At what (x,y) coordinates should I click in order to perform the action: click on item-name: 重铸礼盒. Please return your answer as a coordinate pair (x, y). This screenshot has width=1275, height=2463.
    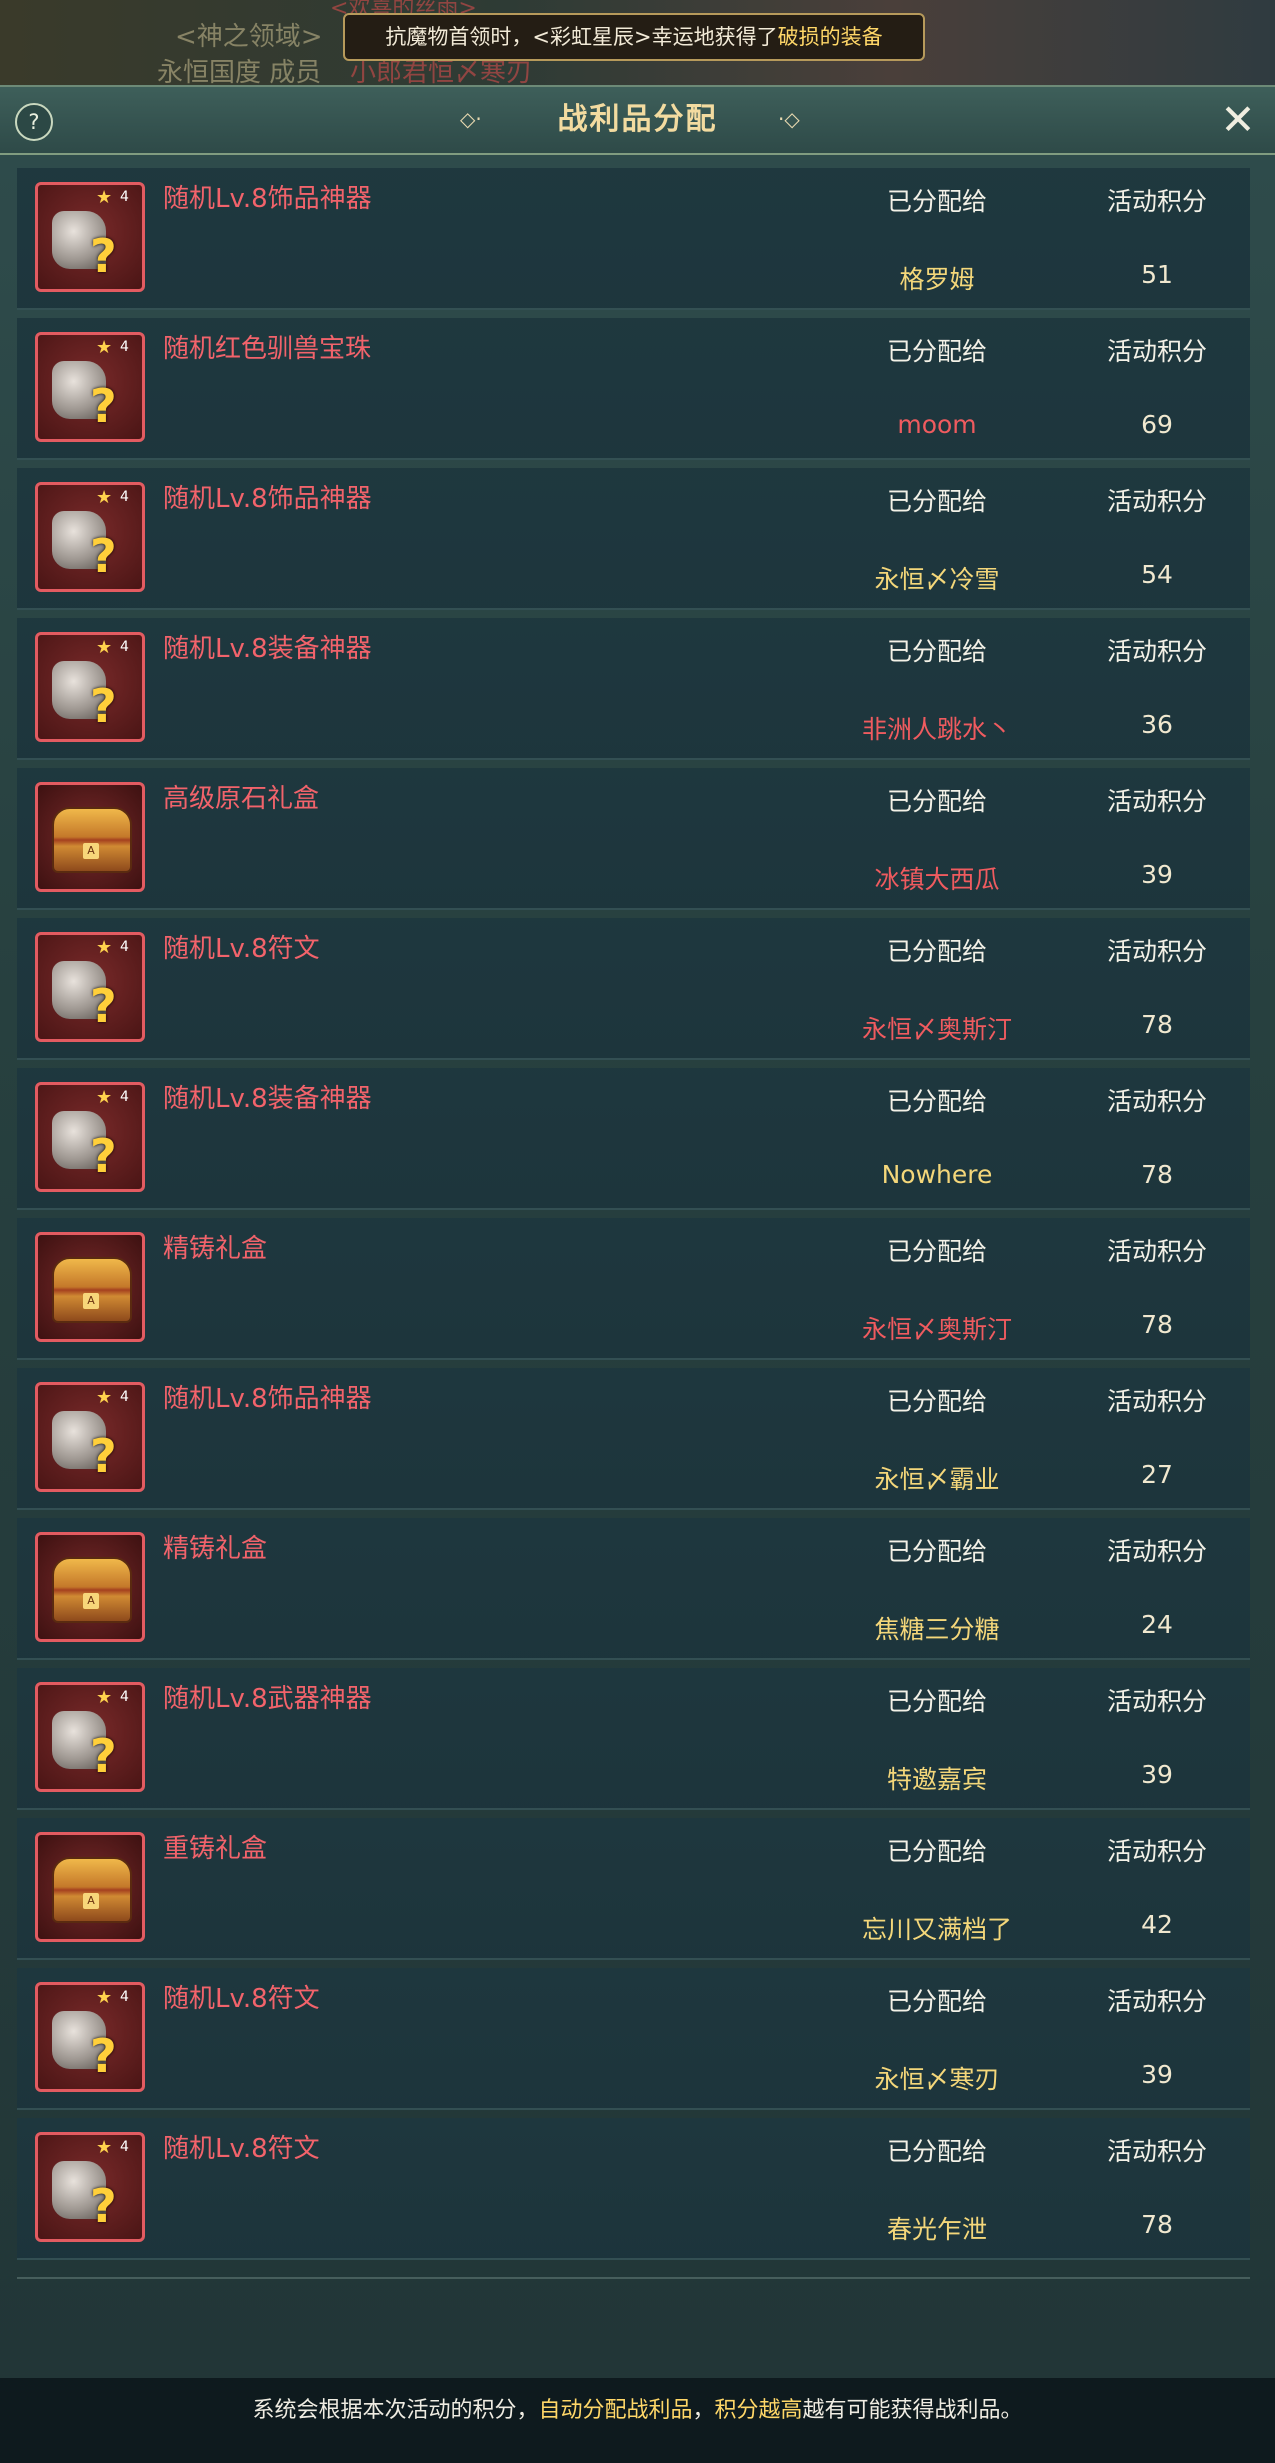
    Looking at the image, I should click on (215, 1849).